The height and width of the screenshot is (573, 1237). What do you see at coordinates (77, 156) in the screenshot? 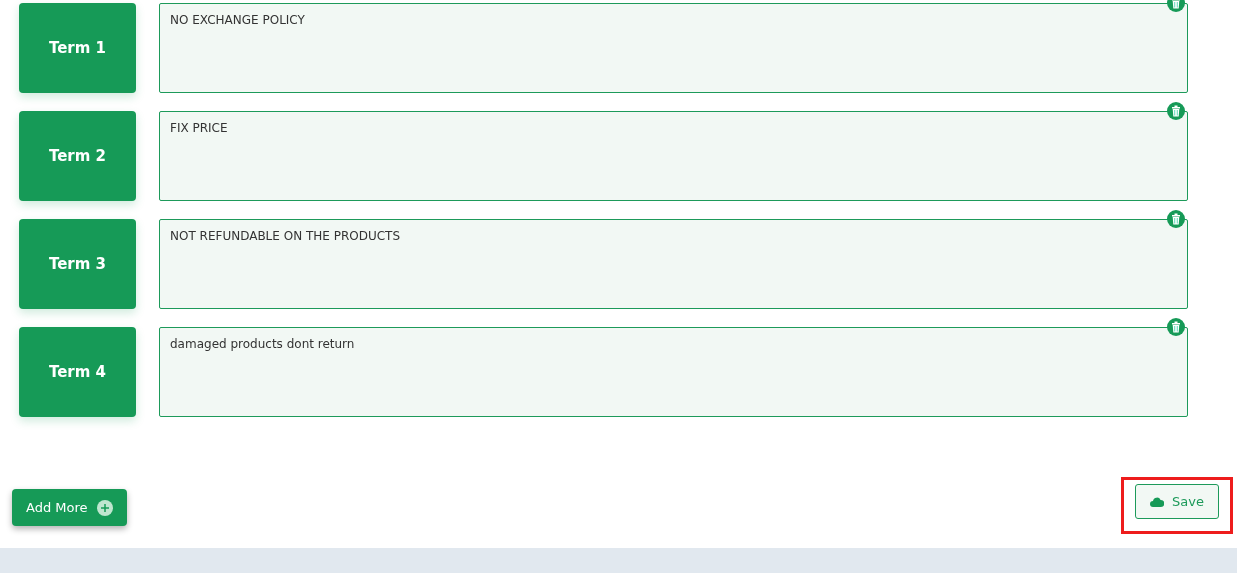
I see `term-label: Term 2` at bounding box center [77, 156].